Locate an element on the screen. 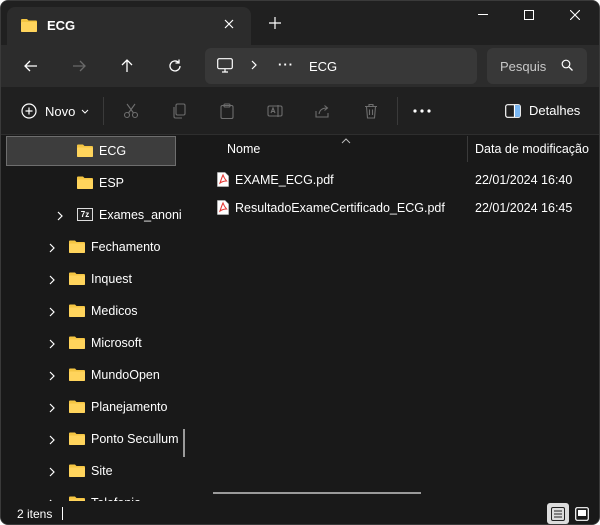 Image resolution: width=600 pixels, height=525 pixels. delete-icon is located at coordinates (371, 111).